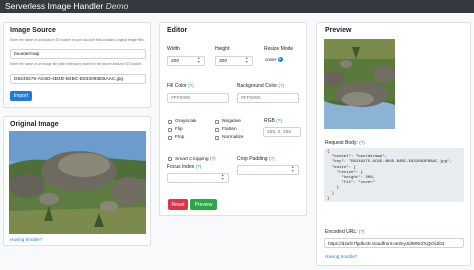 The height and width of the screenshot is (270, 474). Describe the element at coordinates (117, 6) in the screenshot. I see `app-subtitle: Demo` at that location.